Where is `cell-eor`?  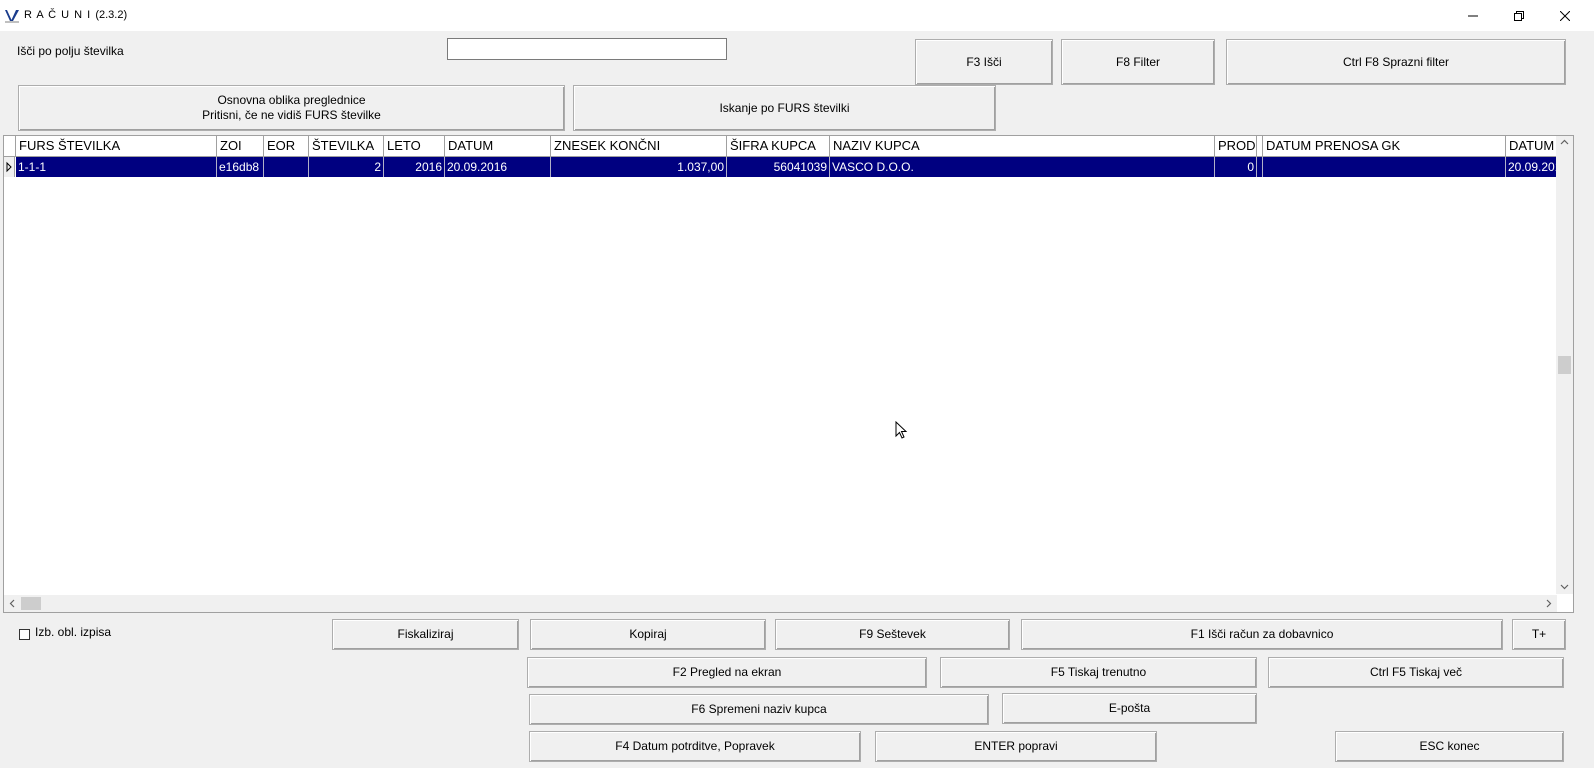 cell-eor is located at coordinates (286, 167).